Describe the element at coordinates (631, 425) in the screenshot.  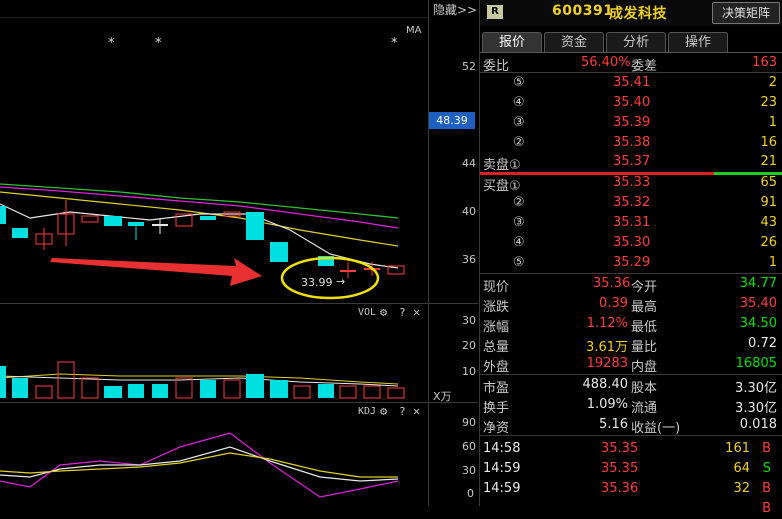
I see `fundamental-row: 净资 5.16 收益(一) 0.018` at that location.